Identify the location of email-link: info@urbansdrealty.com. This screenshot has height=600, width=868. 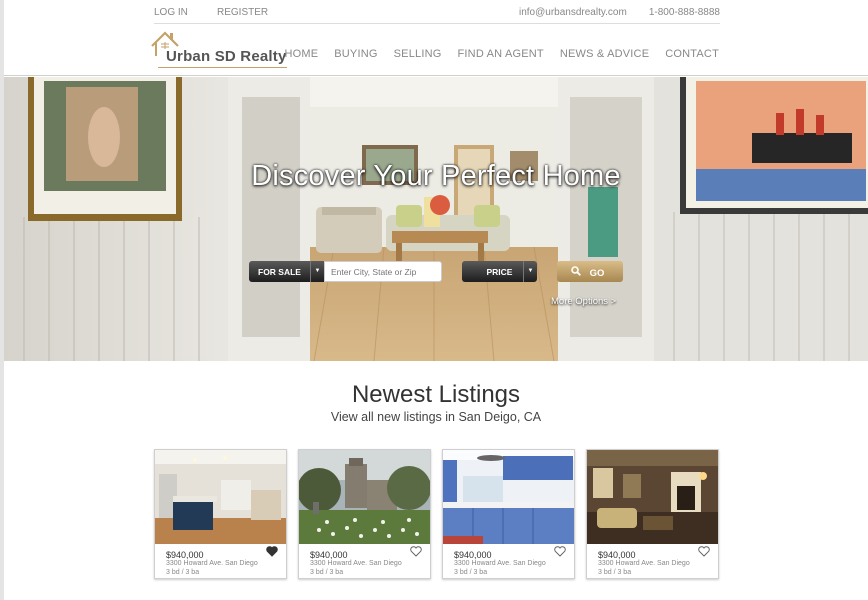
(573, 12).